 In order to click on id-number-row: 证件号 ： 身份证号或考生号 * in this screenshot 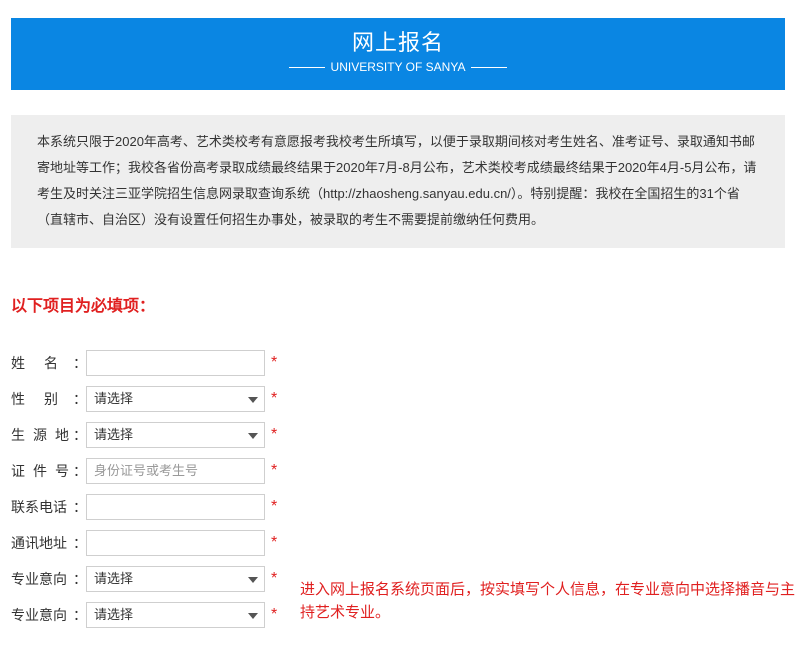, I will do `click(156, 471)`.